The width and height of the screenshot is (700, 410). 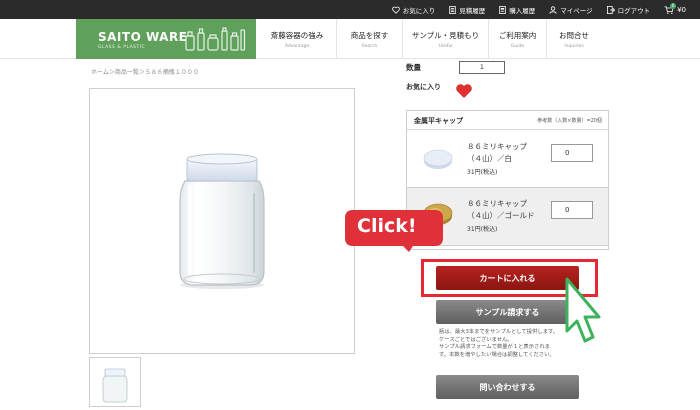 I want to click on cap-option-row: ８６ミリキャップ （４山）／白 31円(税込) 0, so click(x=507, y=159).